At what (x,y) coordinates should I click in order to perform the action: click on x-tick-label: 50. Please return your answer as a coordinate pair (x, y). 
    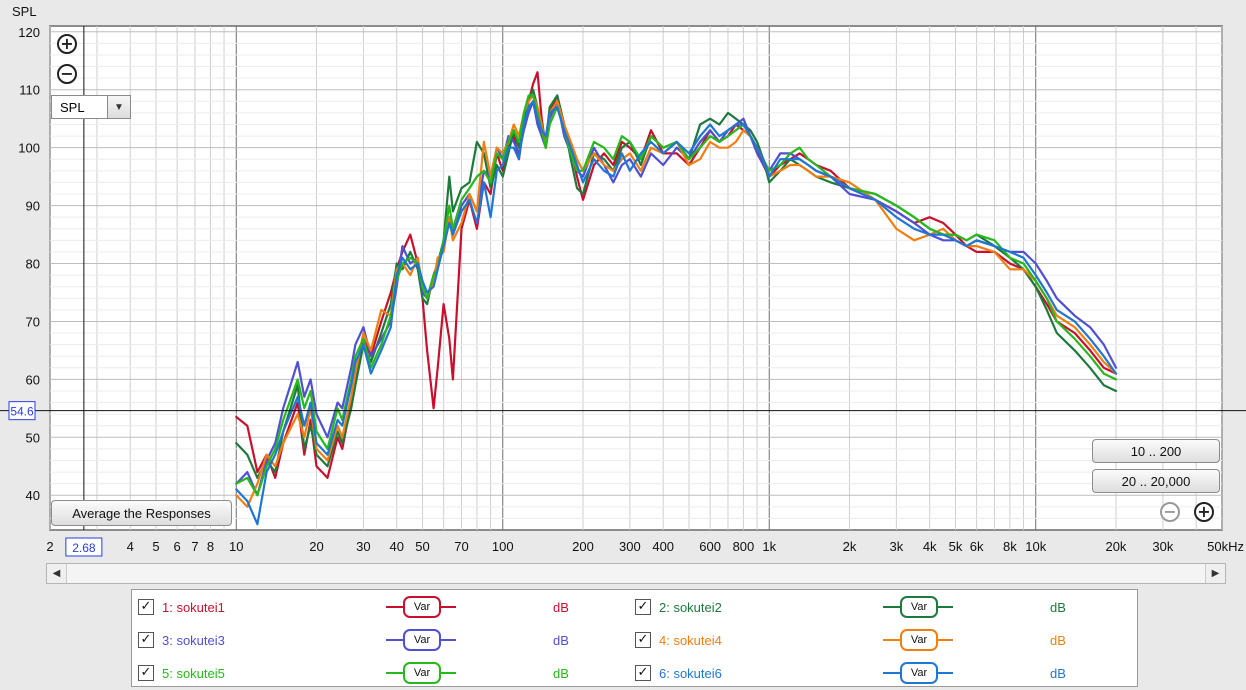
    Looking at the image, I should click on (422, 546).